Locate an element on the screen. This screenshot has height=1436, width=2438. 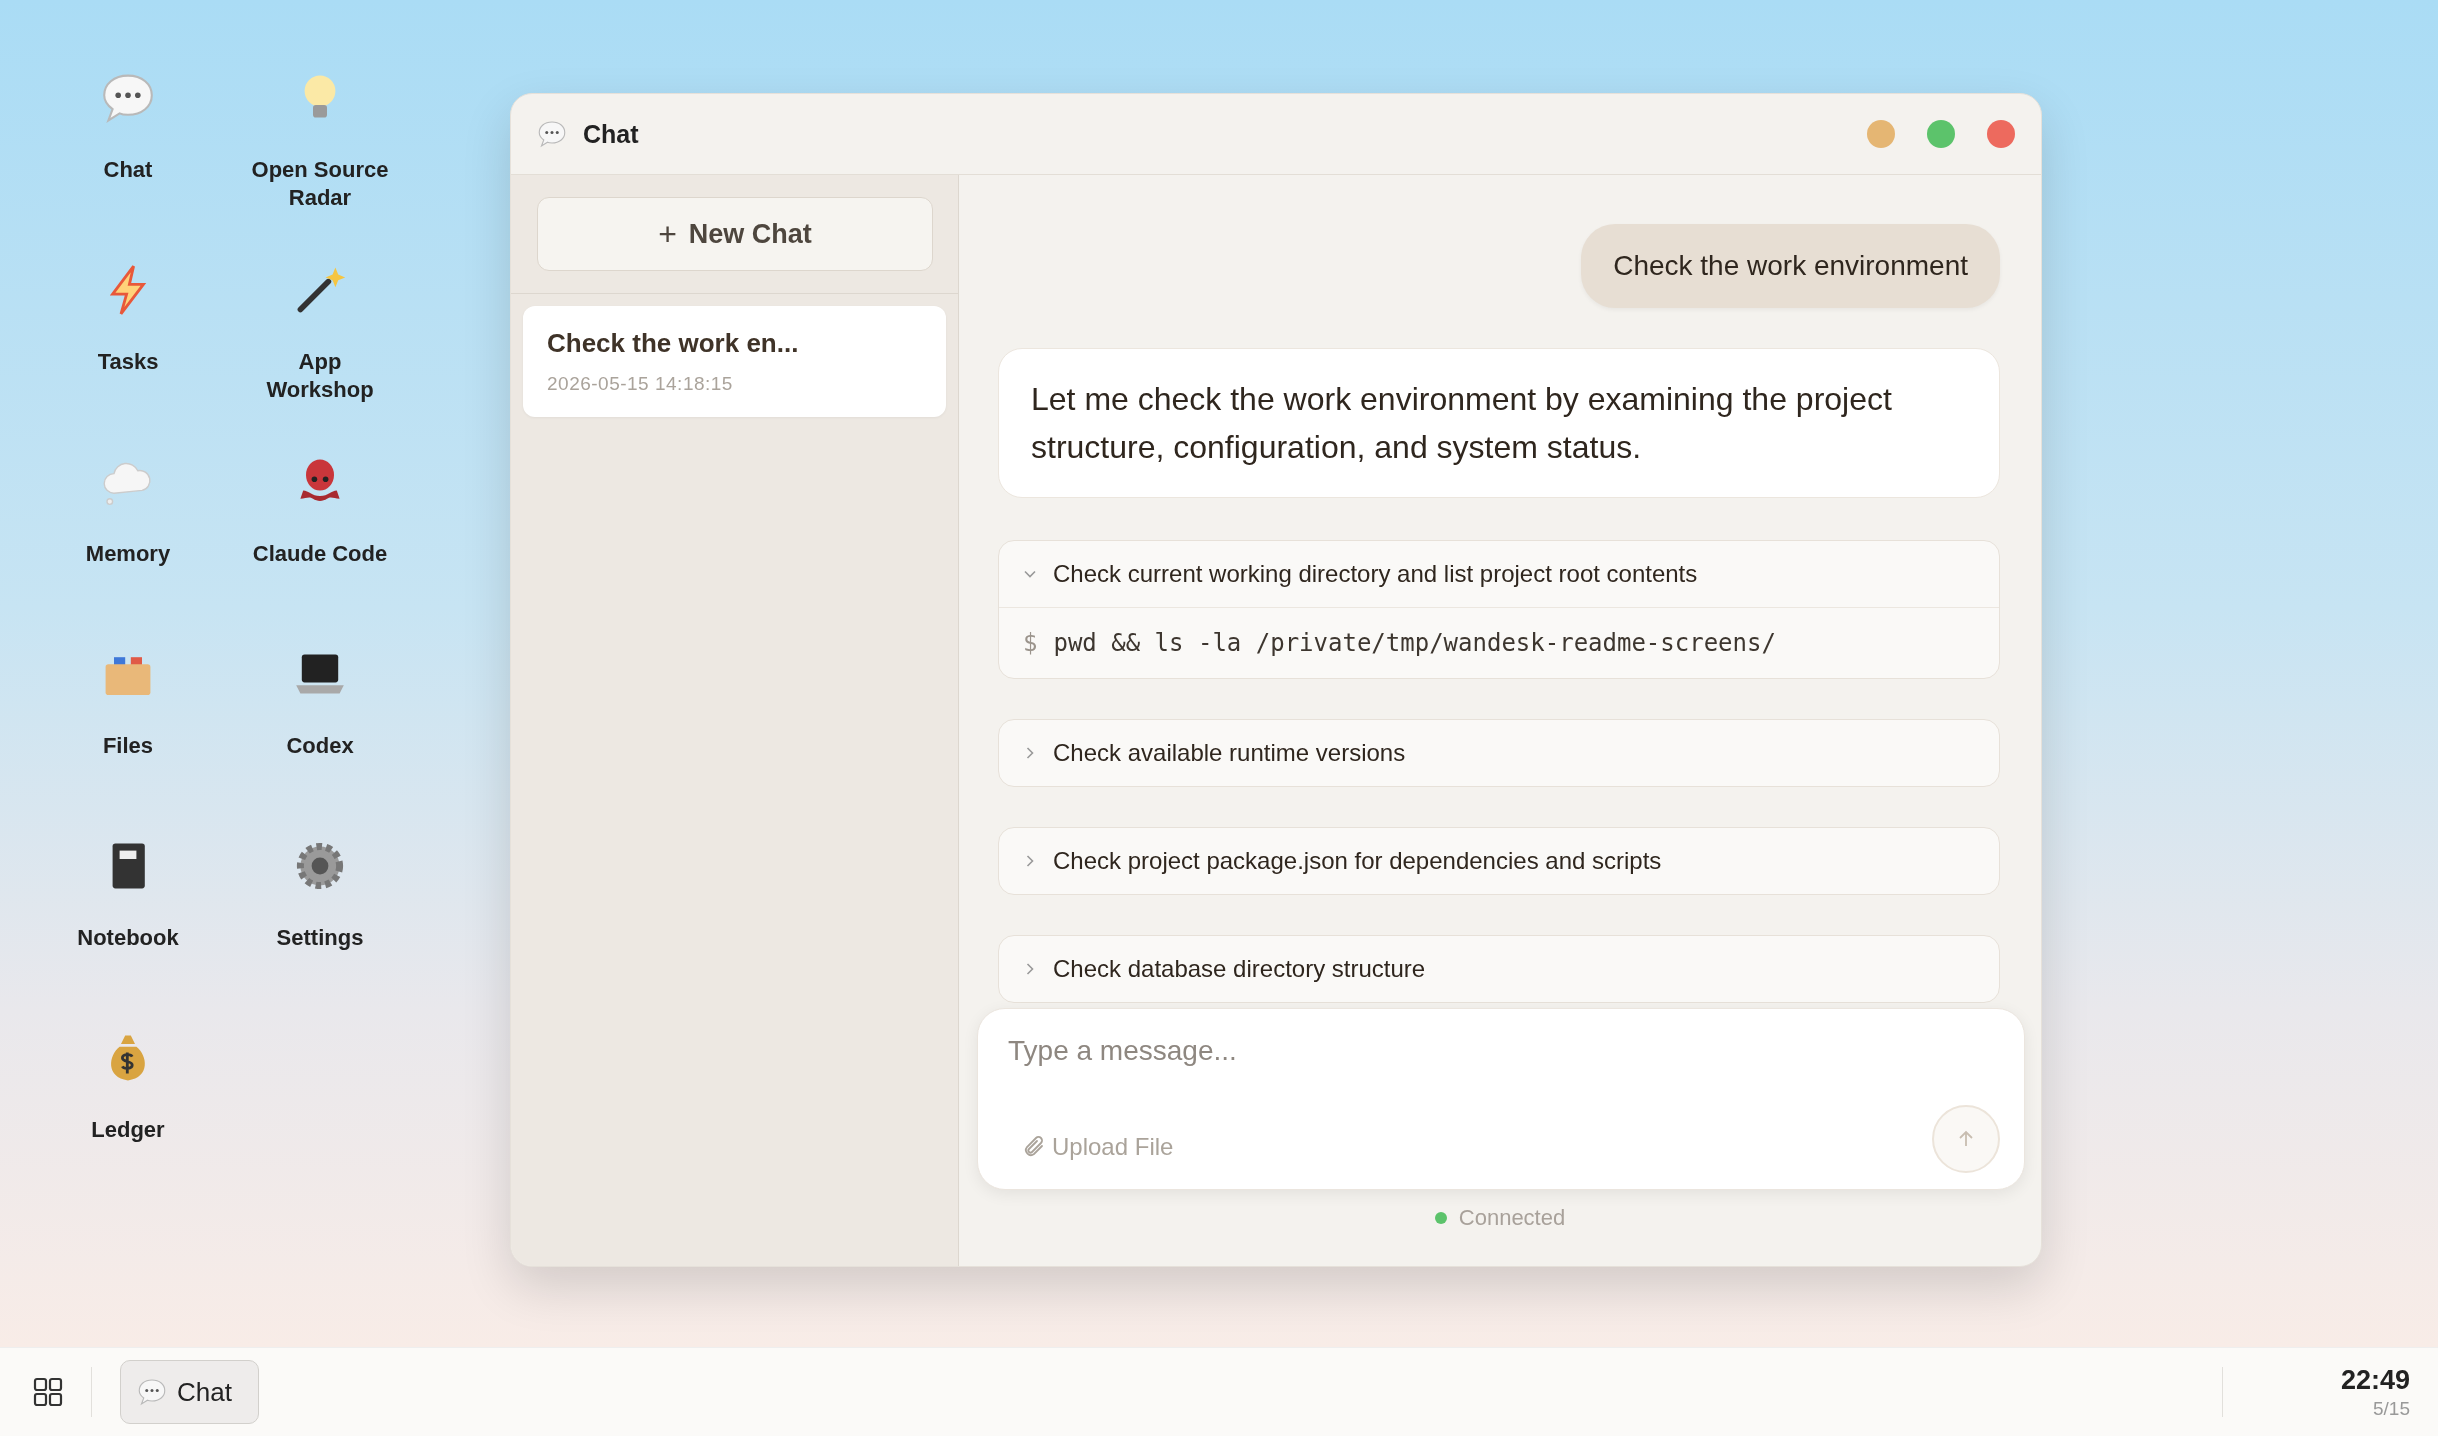
shell-prompt: $ is located at coordinates (1030, 643).